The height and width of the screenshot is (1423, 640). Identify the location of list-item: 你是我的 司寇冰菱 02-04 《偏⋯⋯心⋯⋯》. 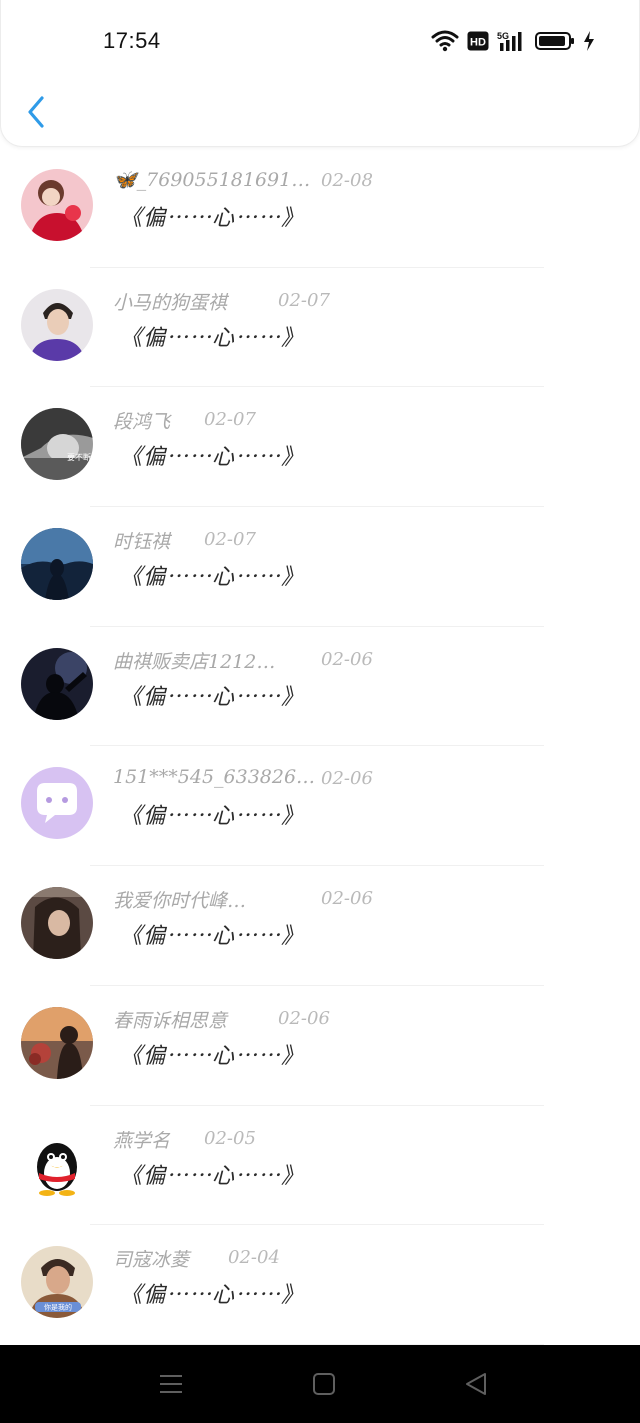
(320, 1285).